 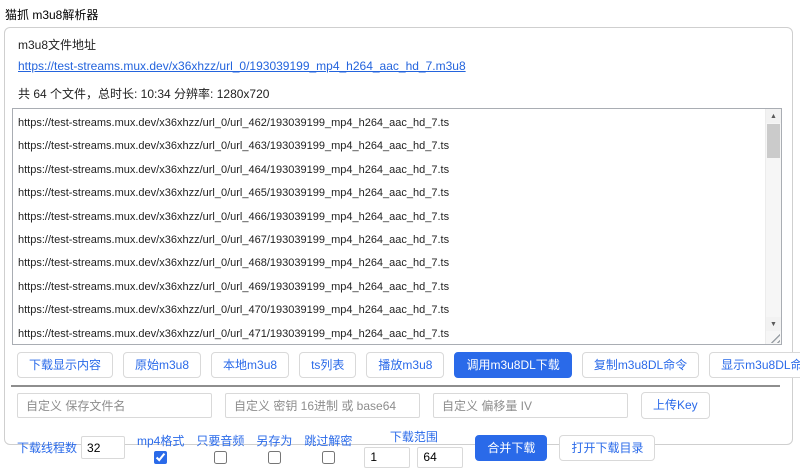 I want to click on ts-list-button: ts列表, so click(x=328, y=365).